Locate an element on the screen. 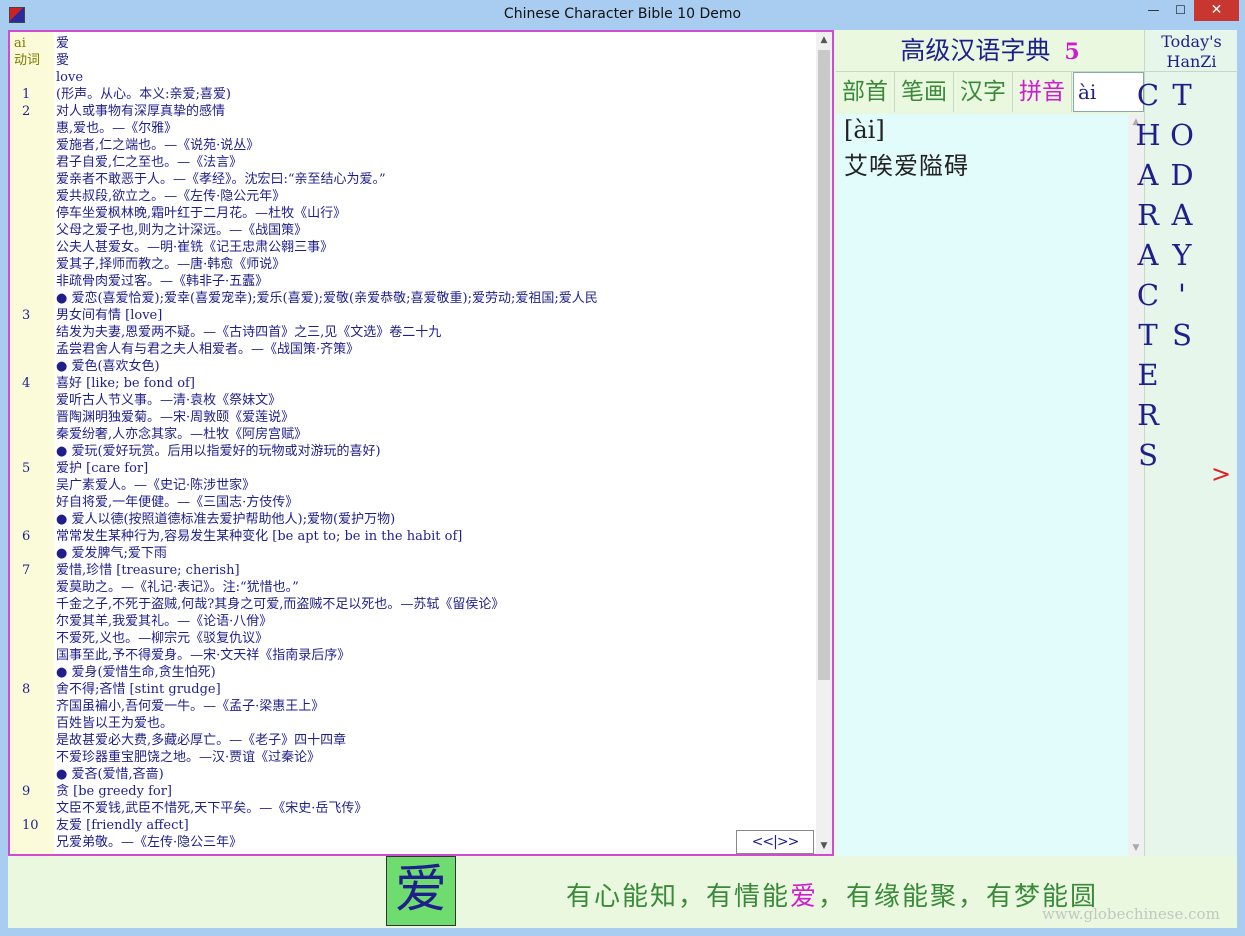 The width and height of the screenshot is (1245, 936). entry-line: 友爱 [friendly affect] is located at coordinates (122, 825).